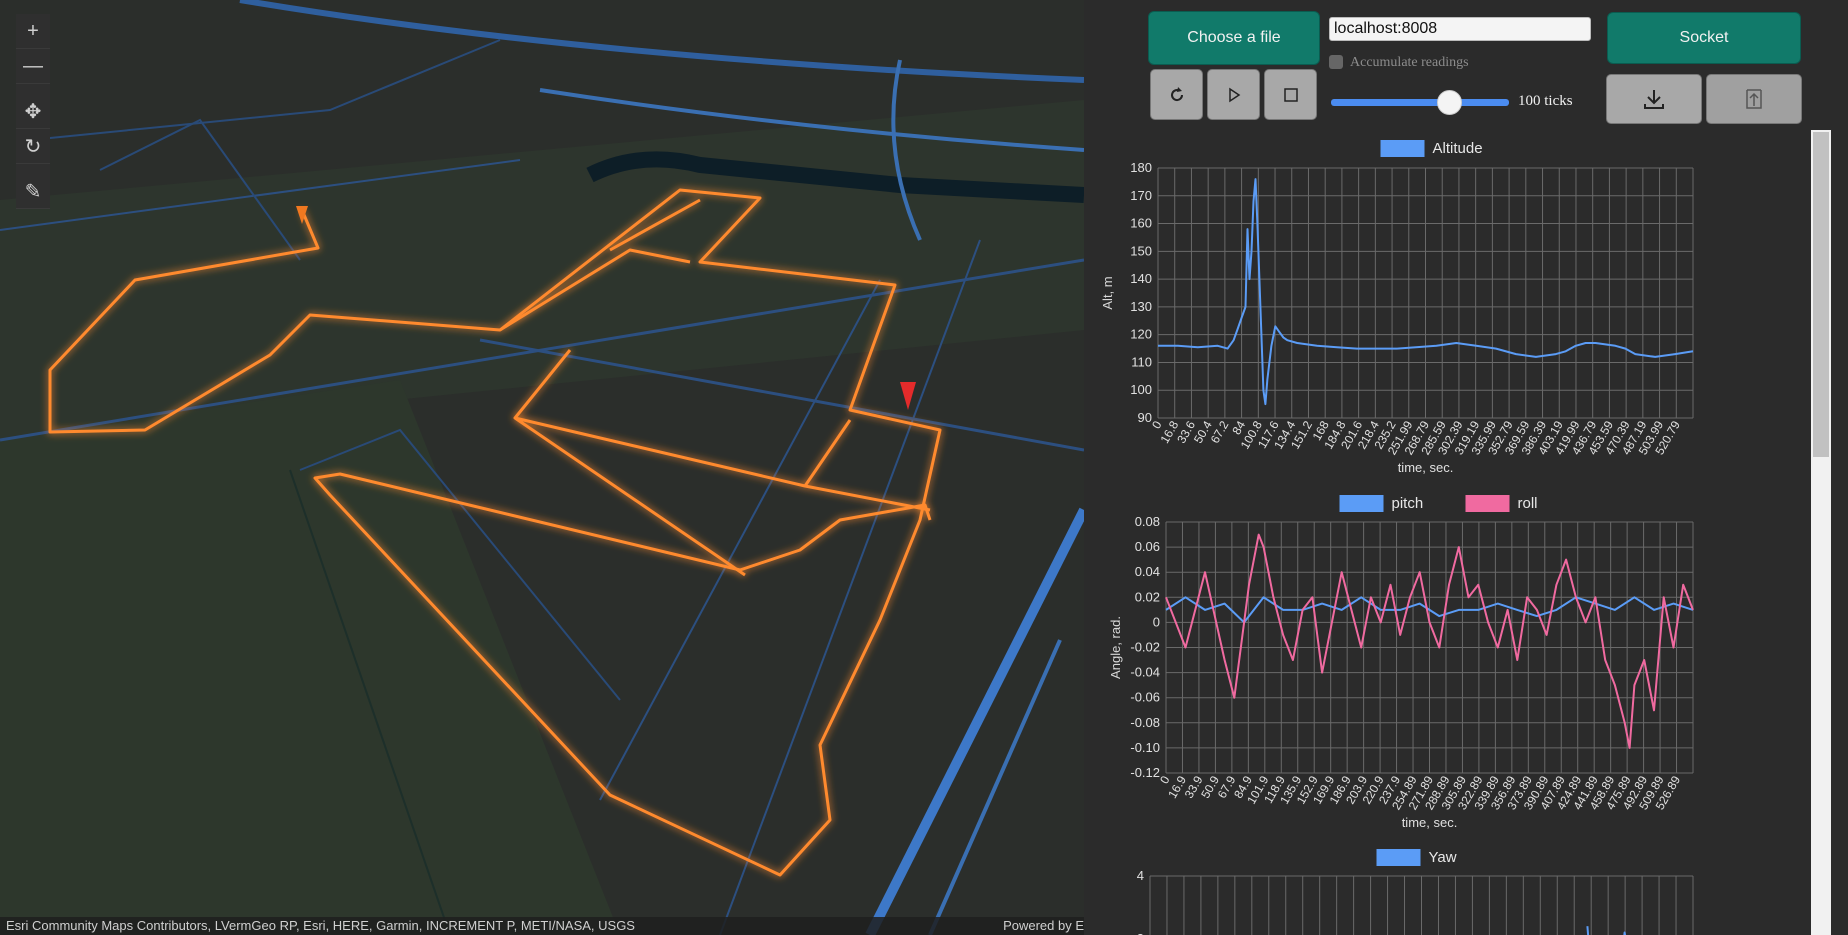  Describe the element at coordinates (1145, 722) in the screenshot. I see `y-tick-label: -0.08` at that location.